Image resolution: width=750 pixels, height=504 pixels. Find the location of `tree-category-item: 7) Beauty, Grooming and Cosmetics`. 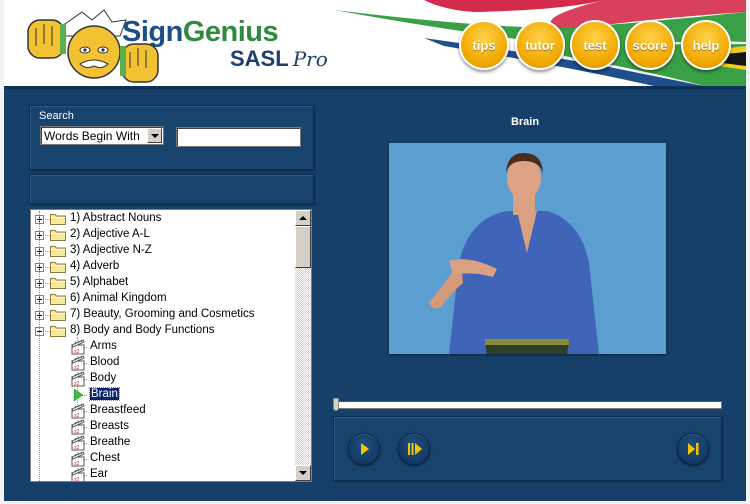

tree-category-item: 7) Beauty, Grooming and Cosmetics is located at coordinates (162, 315).